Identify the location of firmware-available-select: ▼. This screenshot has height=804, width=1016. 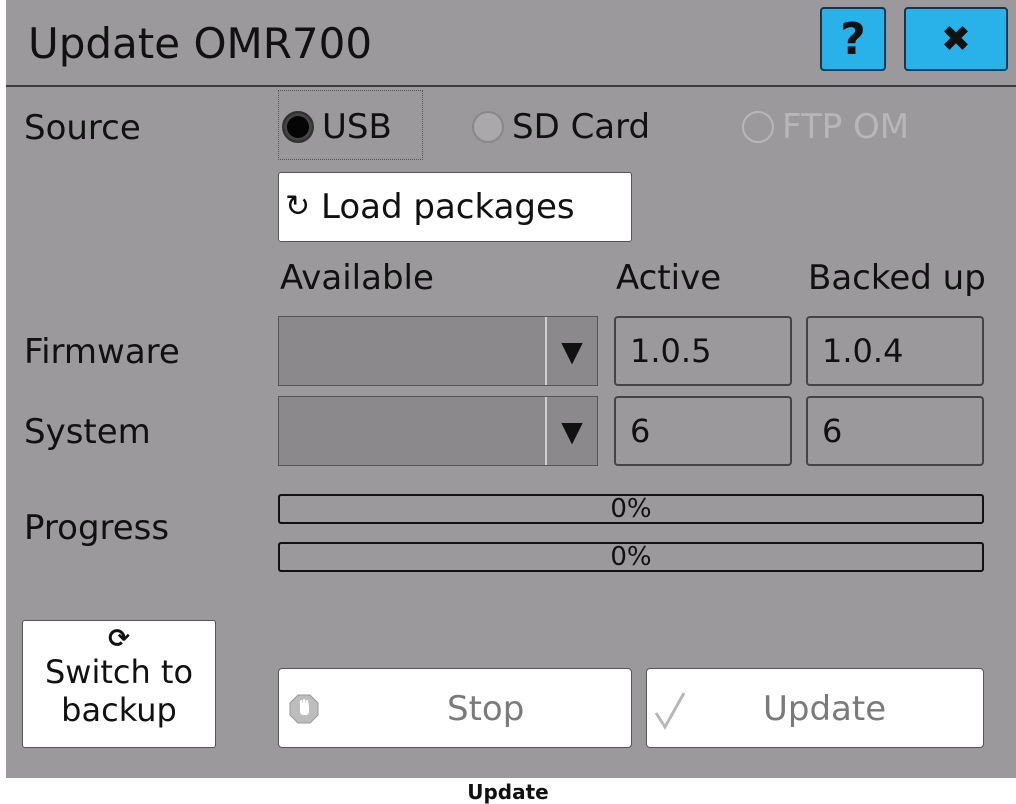
(438, 351).